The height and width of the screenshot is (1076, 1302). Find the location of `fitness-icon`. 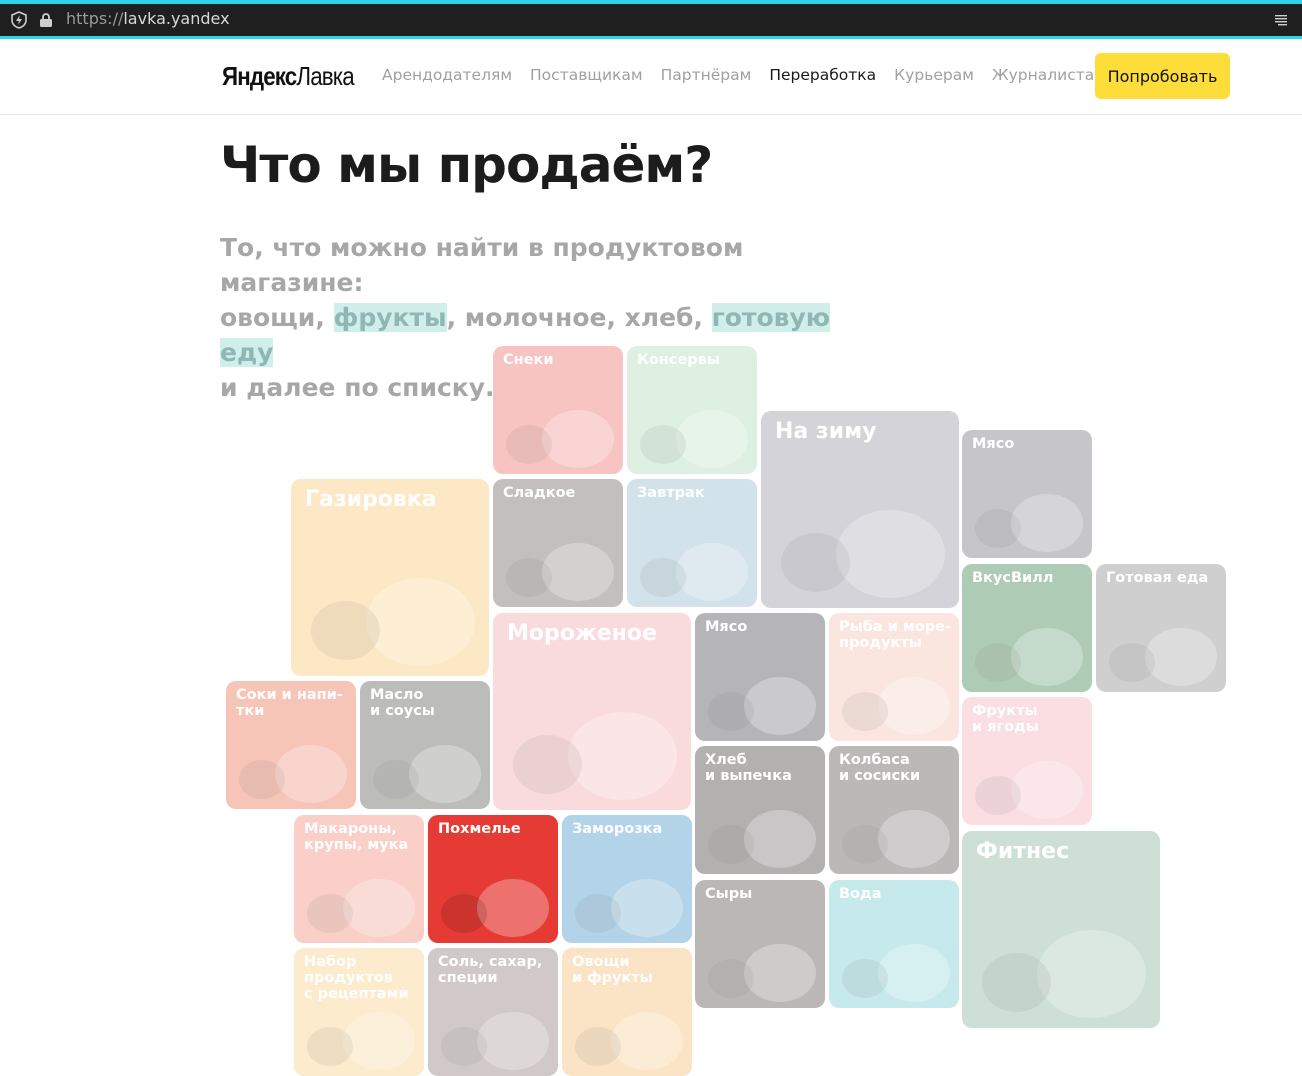

fitness-icon is located at coordinates (1092, 974).